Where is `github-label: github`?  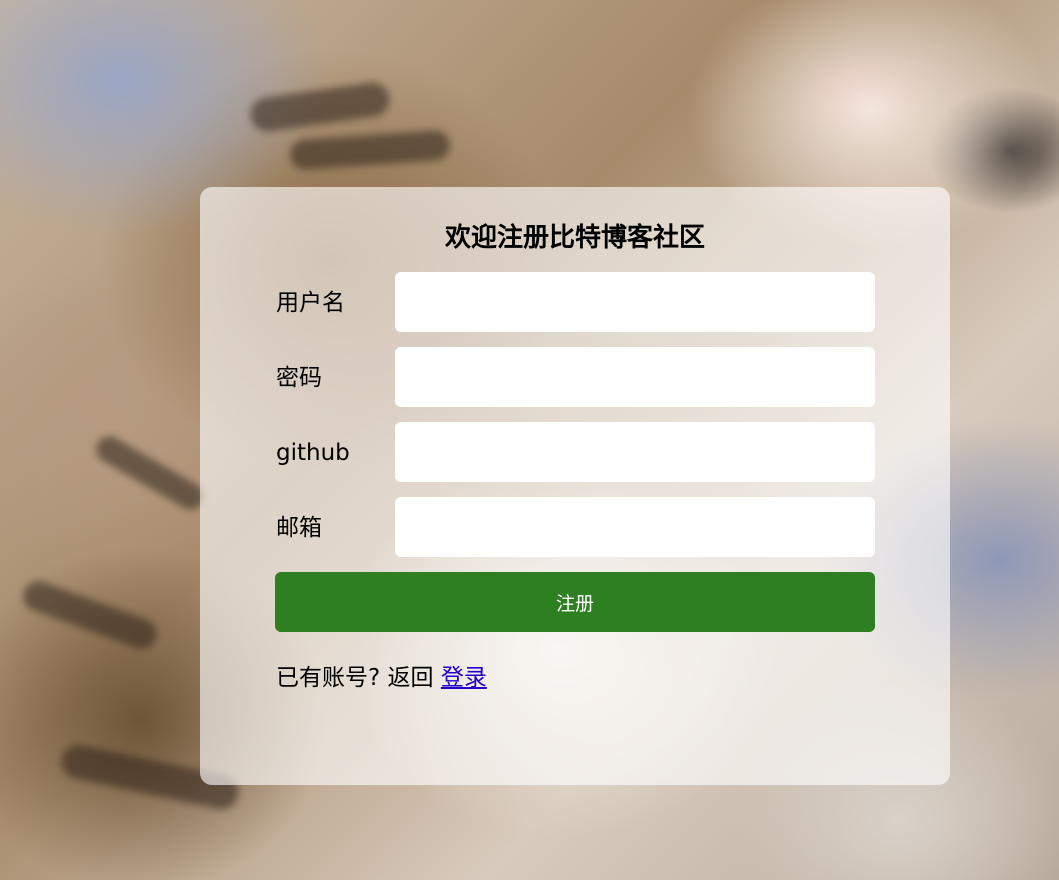 github-label: github is located at coordinates (313, 453).